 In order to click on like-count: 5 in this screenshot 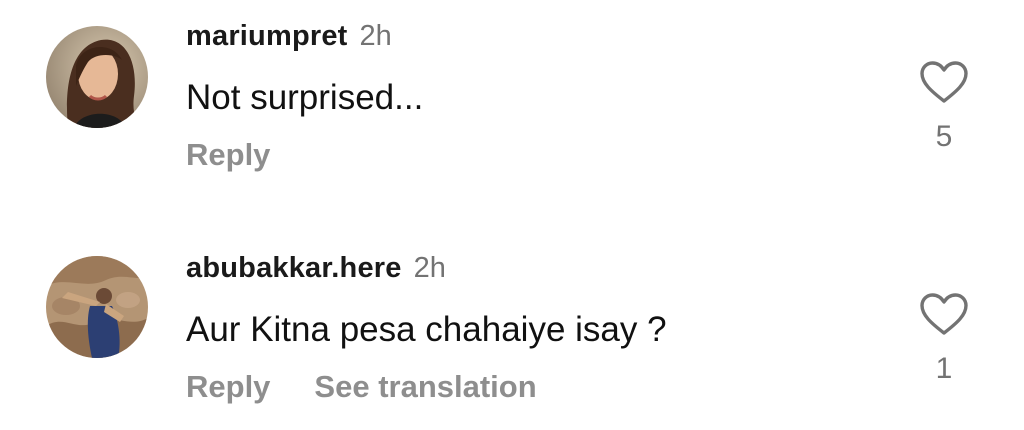, I will do `click(944, 136)`.